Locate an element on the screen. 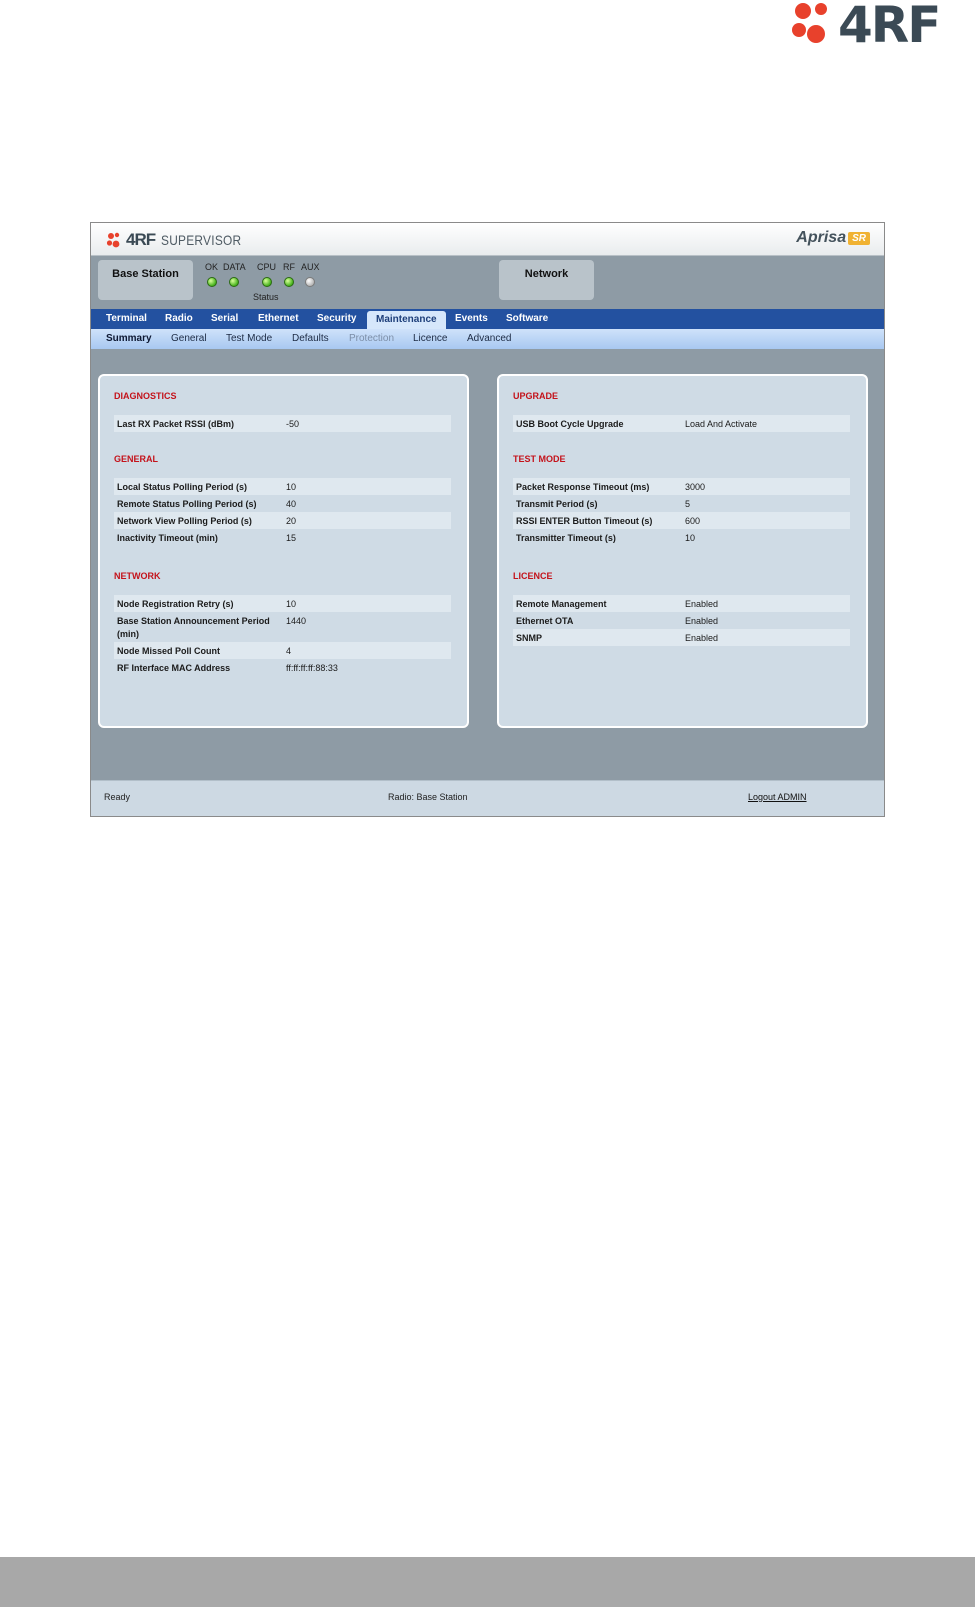 The image size is (975, 1607). row-value: ff:ff:ff:ff:88:33 is located at coordinates (312, 668).